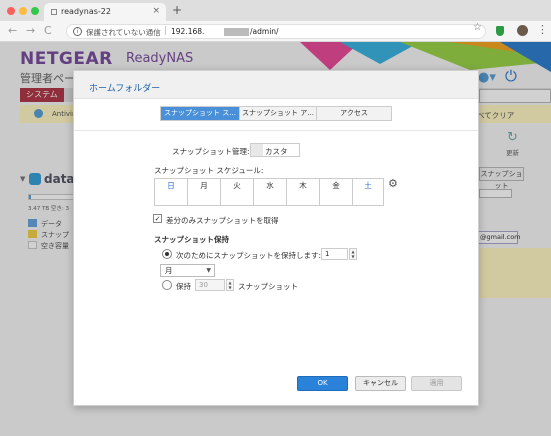 Image resolution: width=551 pixels, height=436 pixels. What do you see at coordinates (183, 286) in the screenshot?
I see `retain-count-prefix: 保持` at bounding box center [183, 286].